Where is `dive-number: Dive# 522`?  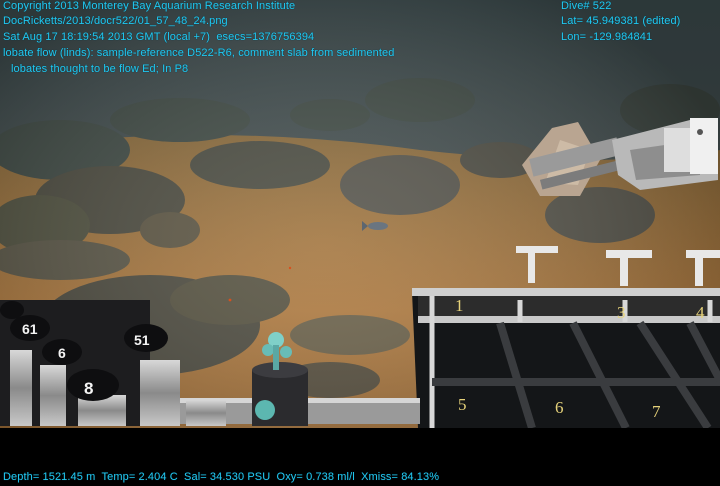 dive-number: Dive# 522 is located at coordinates (586, 6).